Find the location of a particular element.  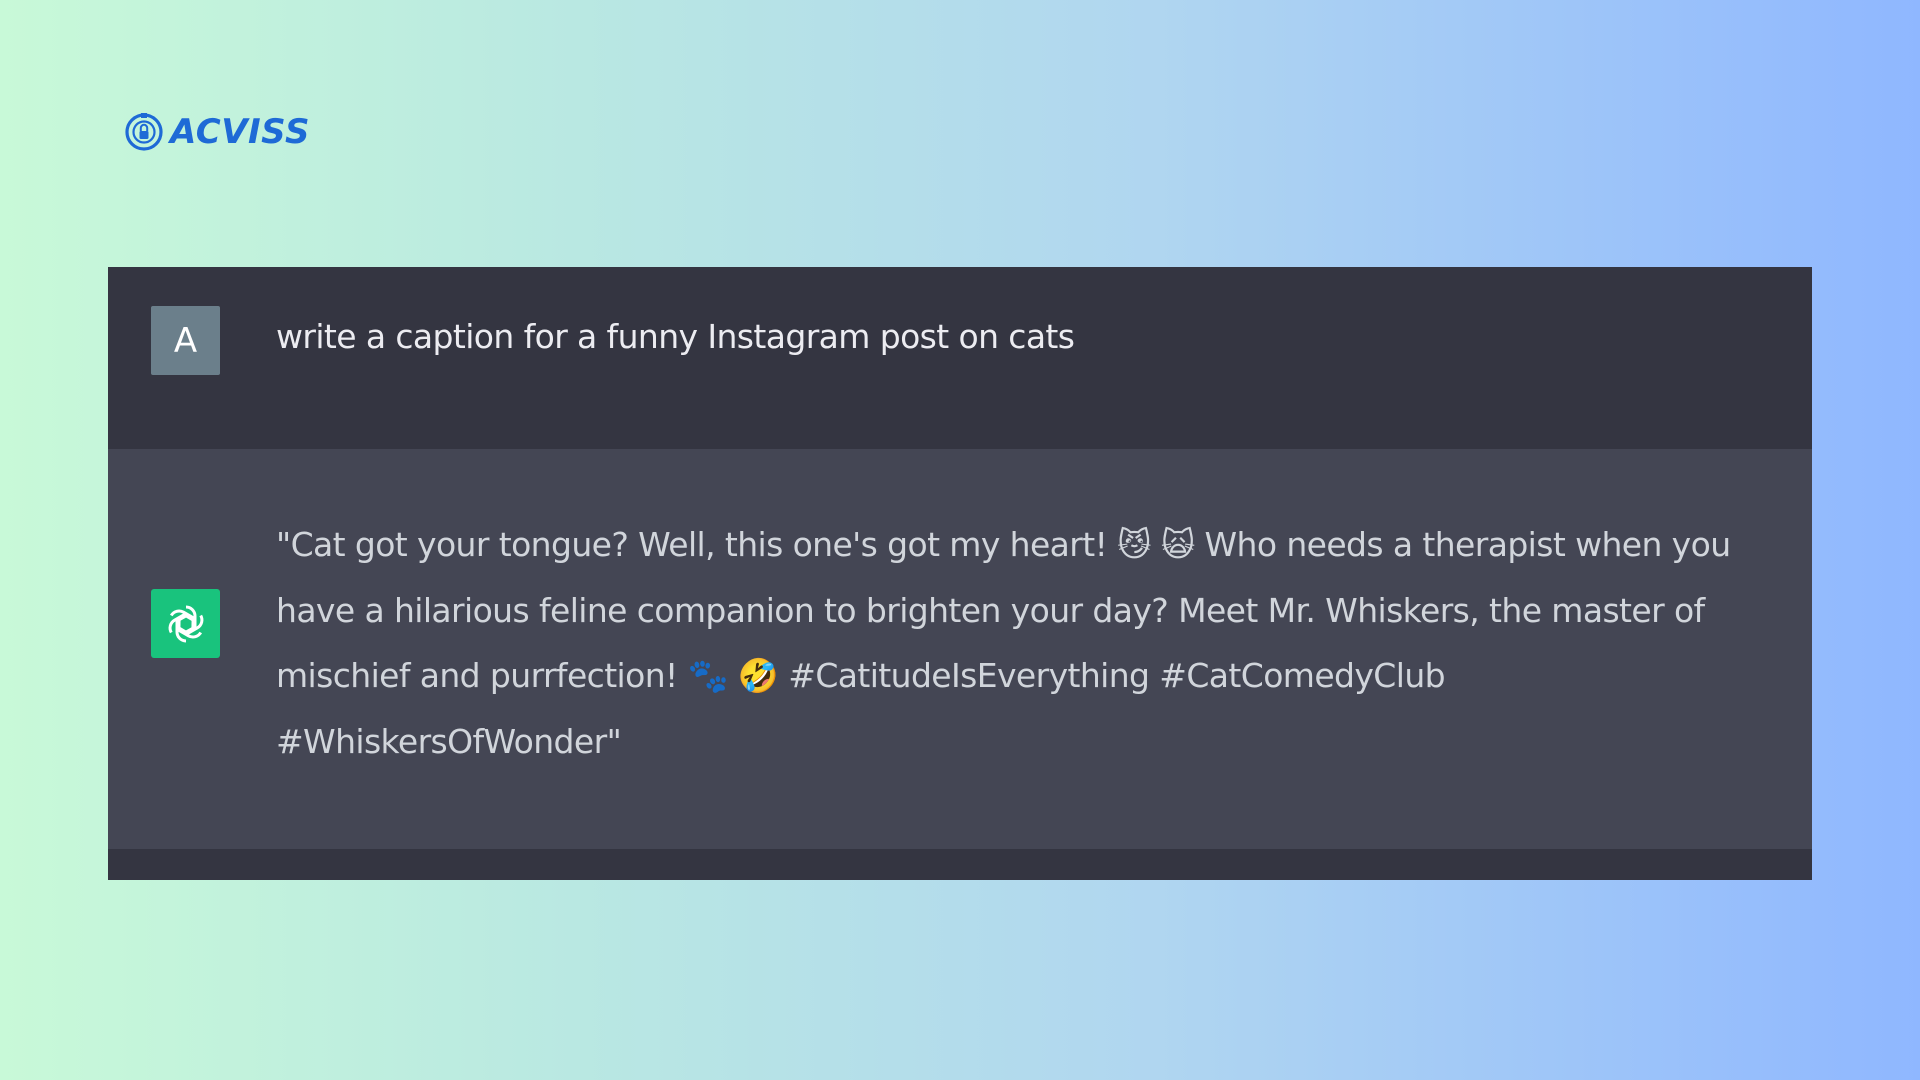

user-avatar: A is located at coordinates (185, 340).